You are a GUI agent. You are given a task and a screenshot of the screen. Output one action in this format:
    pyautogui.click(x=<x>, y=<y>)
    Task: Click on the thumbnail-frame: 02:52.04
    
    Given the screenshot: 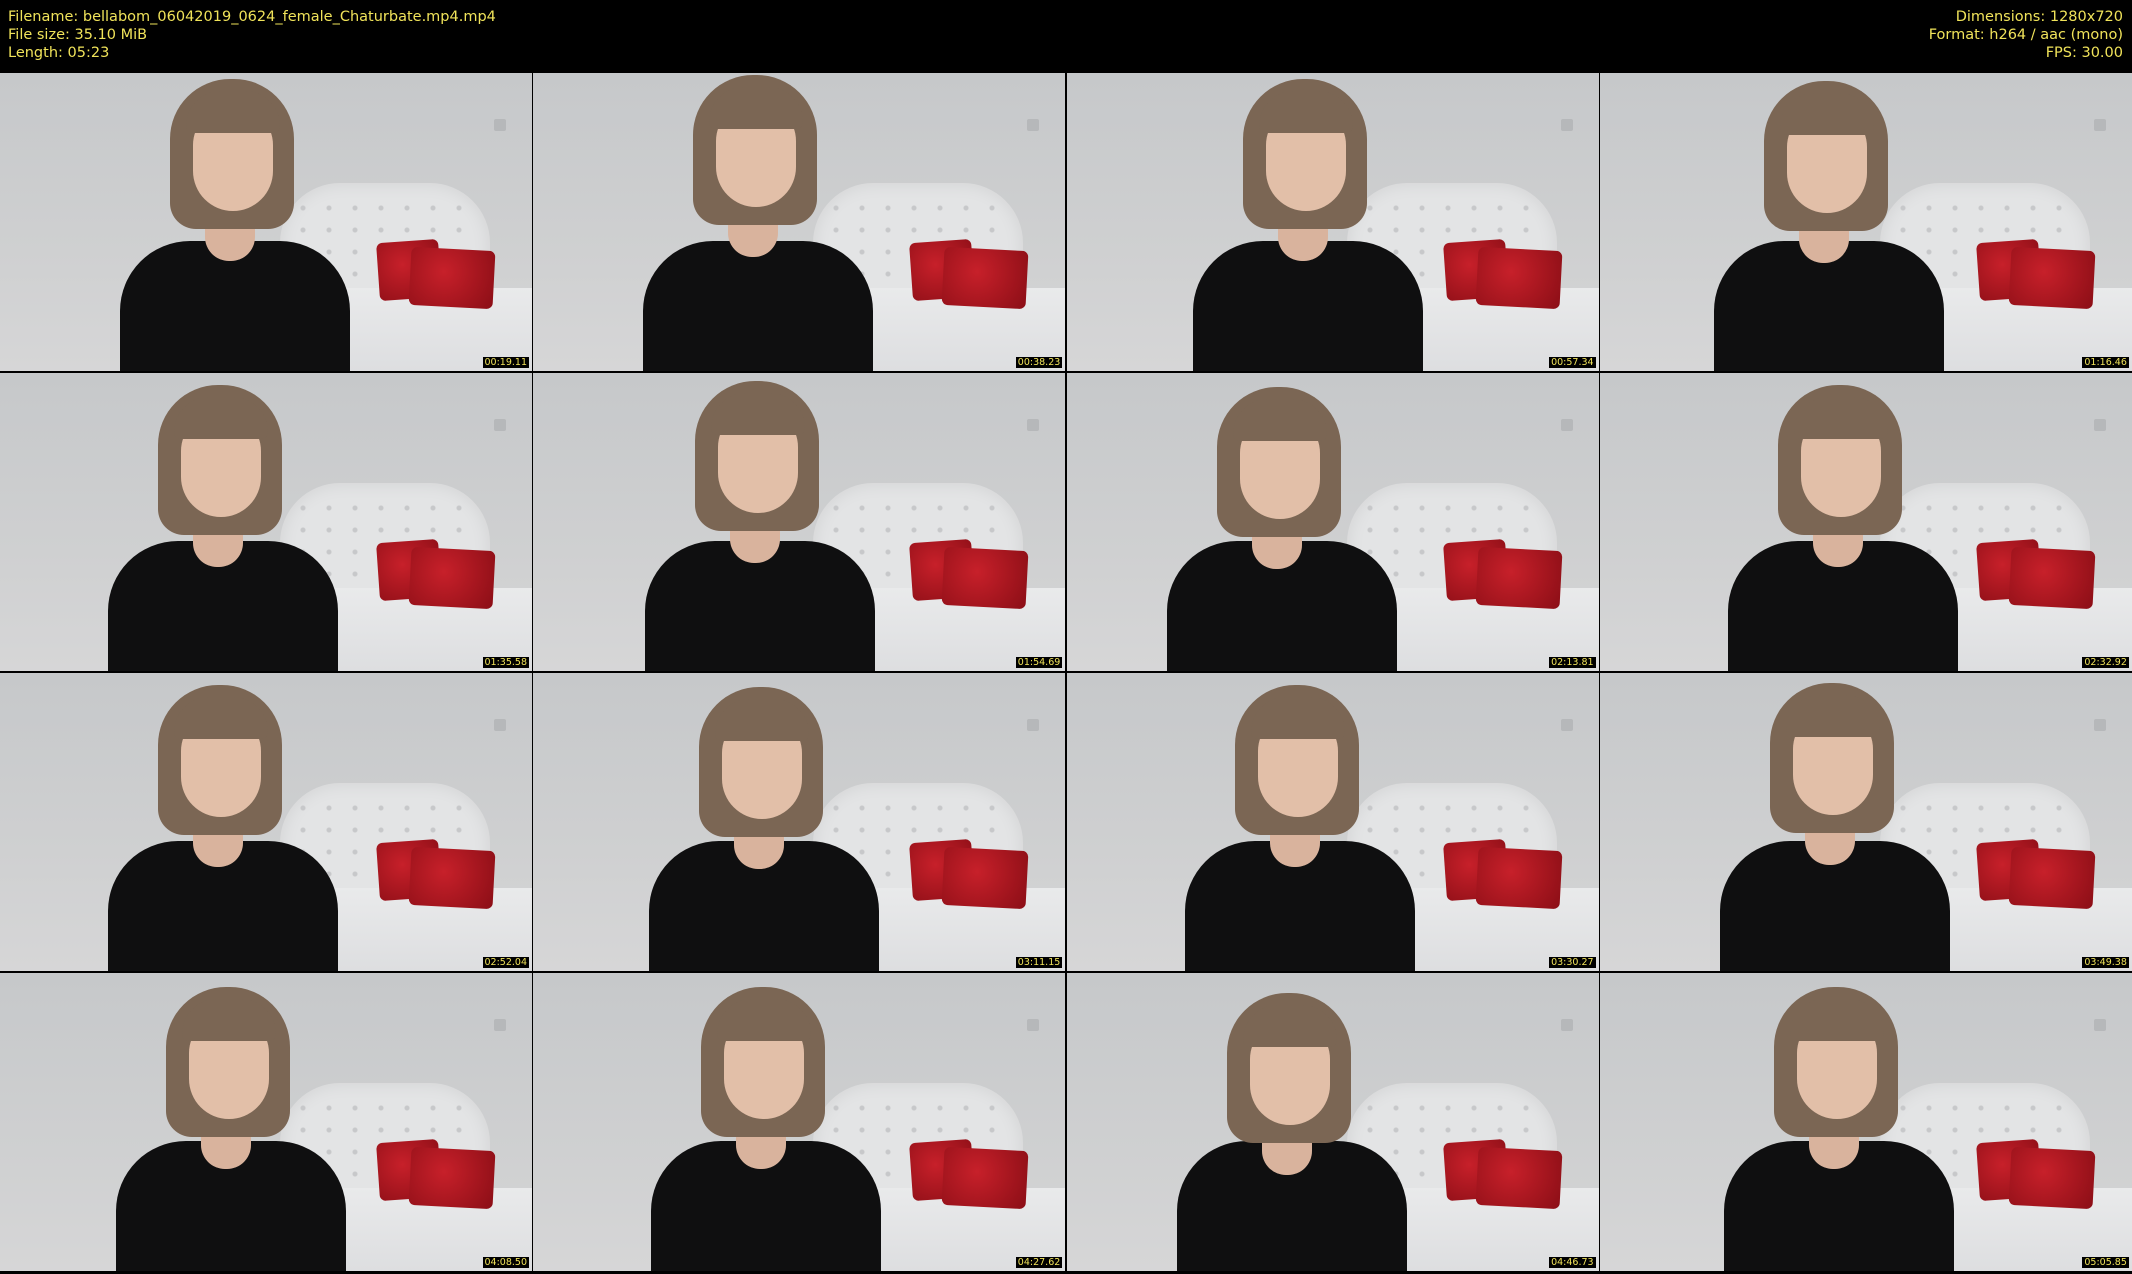 What is the action you would take?
    pyautogui.click(x=266, y=822)
    